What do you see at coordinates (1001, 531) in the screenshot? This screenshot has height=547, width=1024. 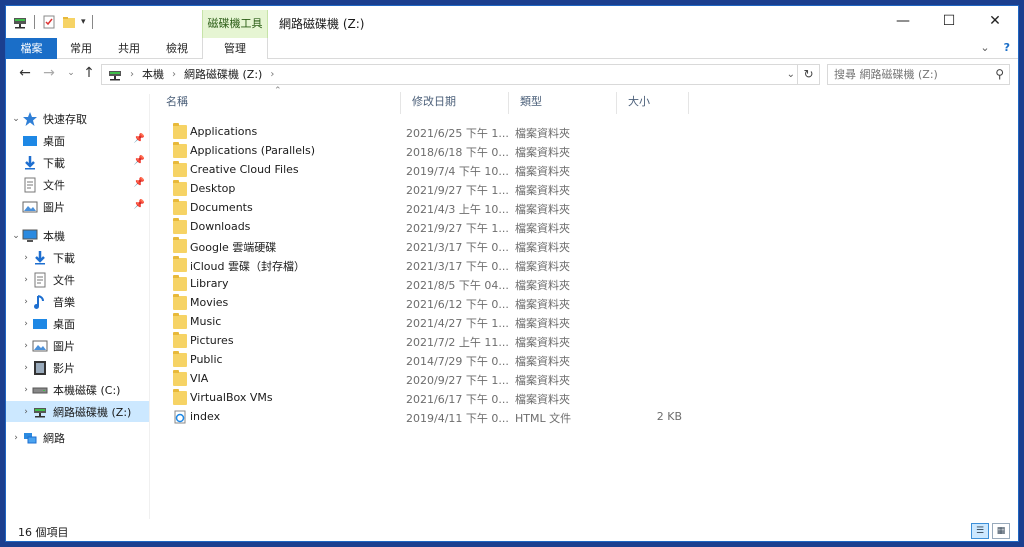 I see `large-icons-view-icon: ▦` at bounding box center [1001, 531].